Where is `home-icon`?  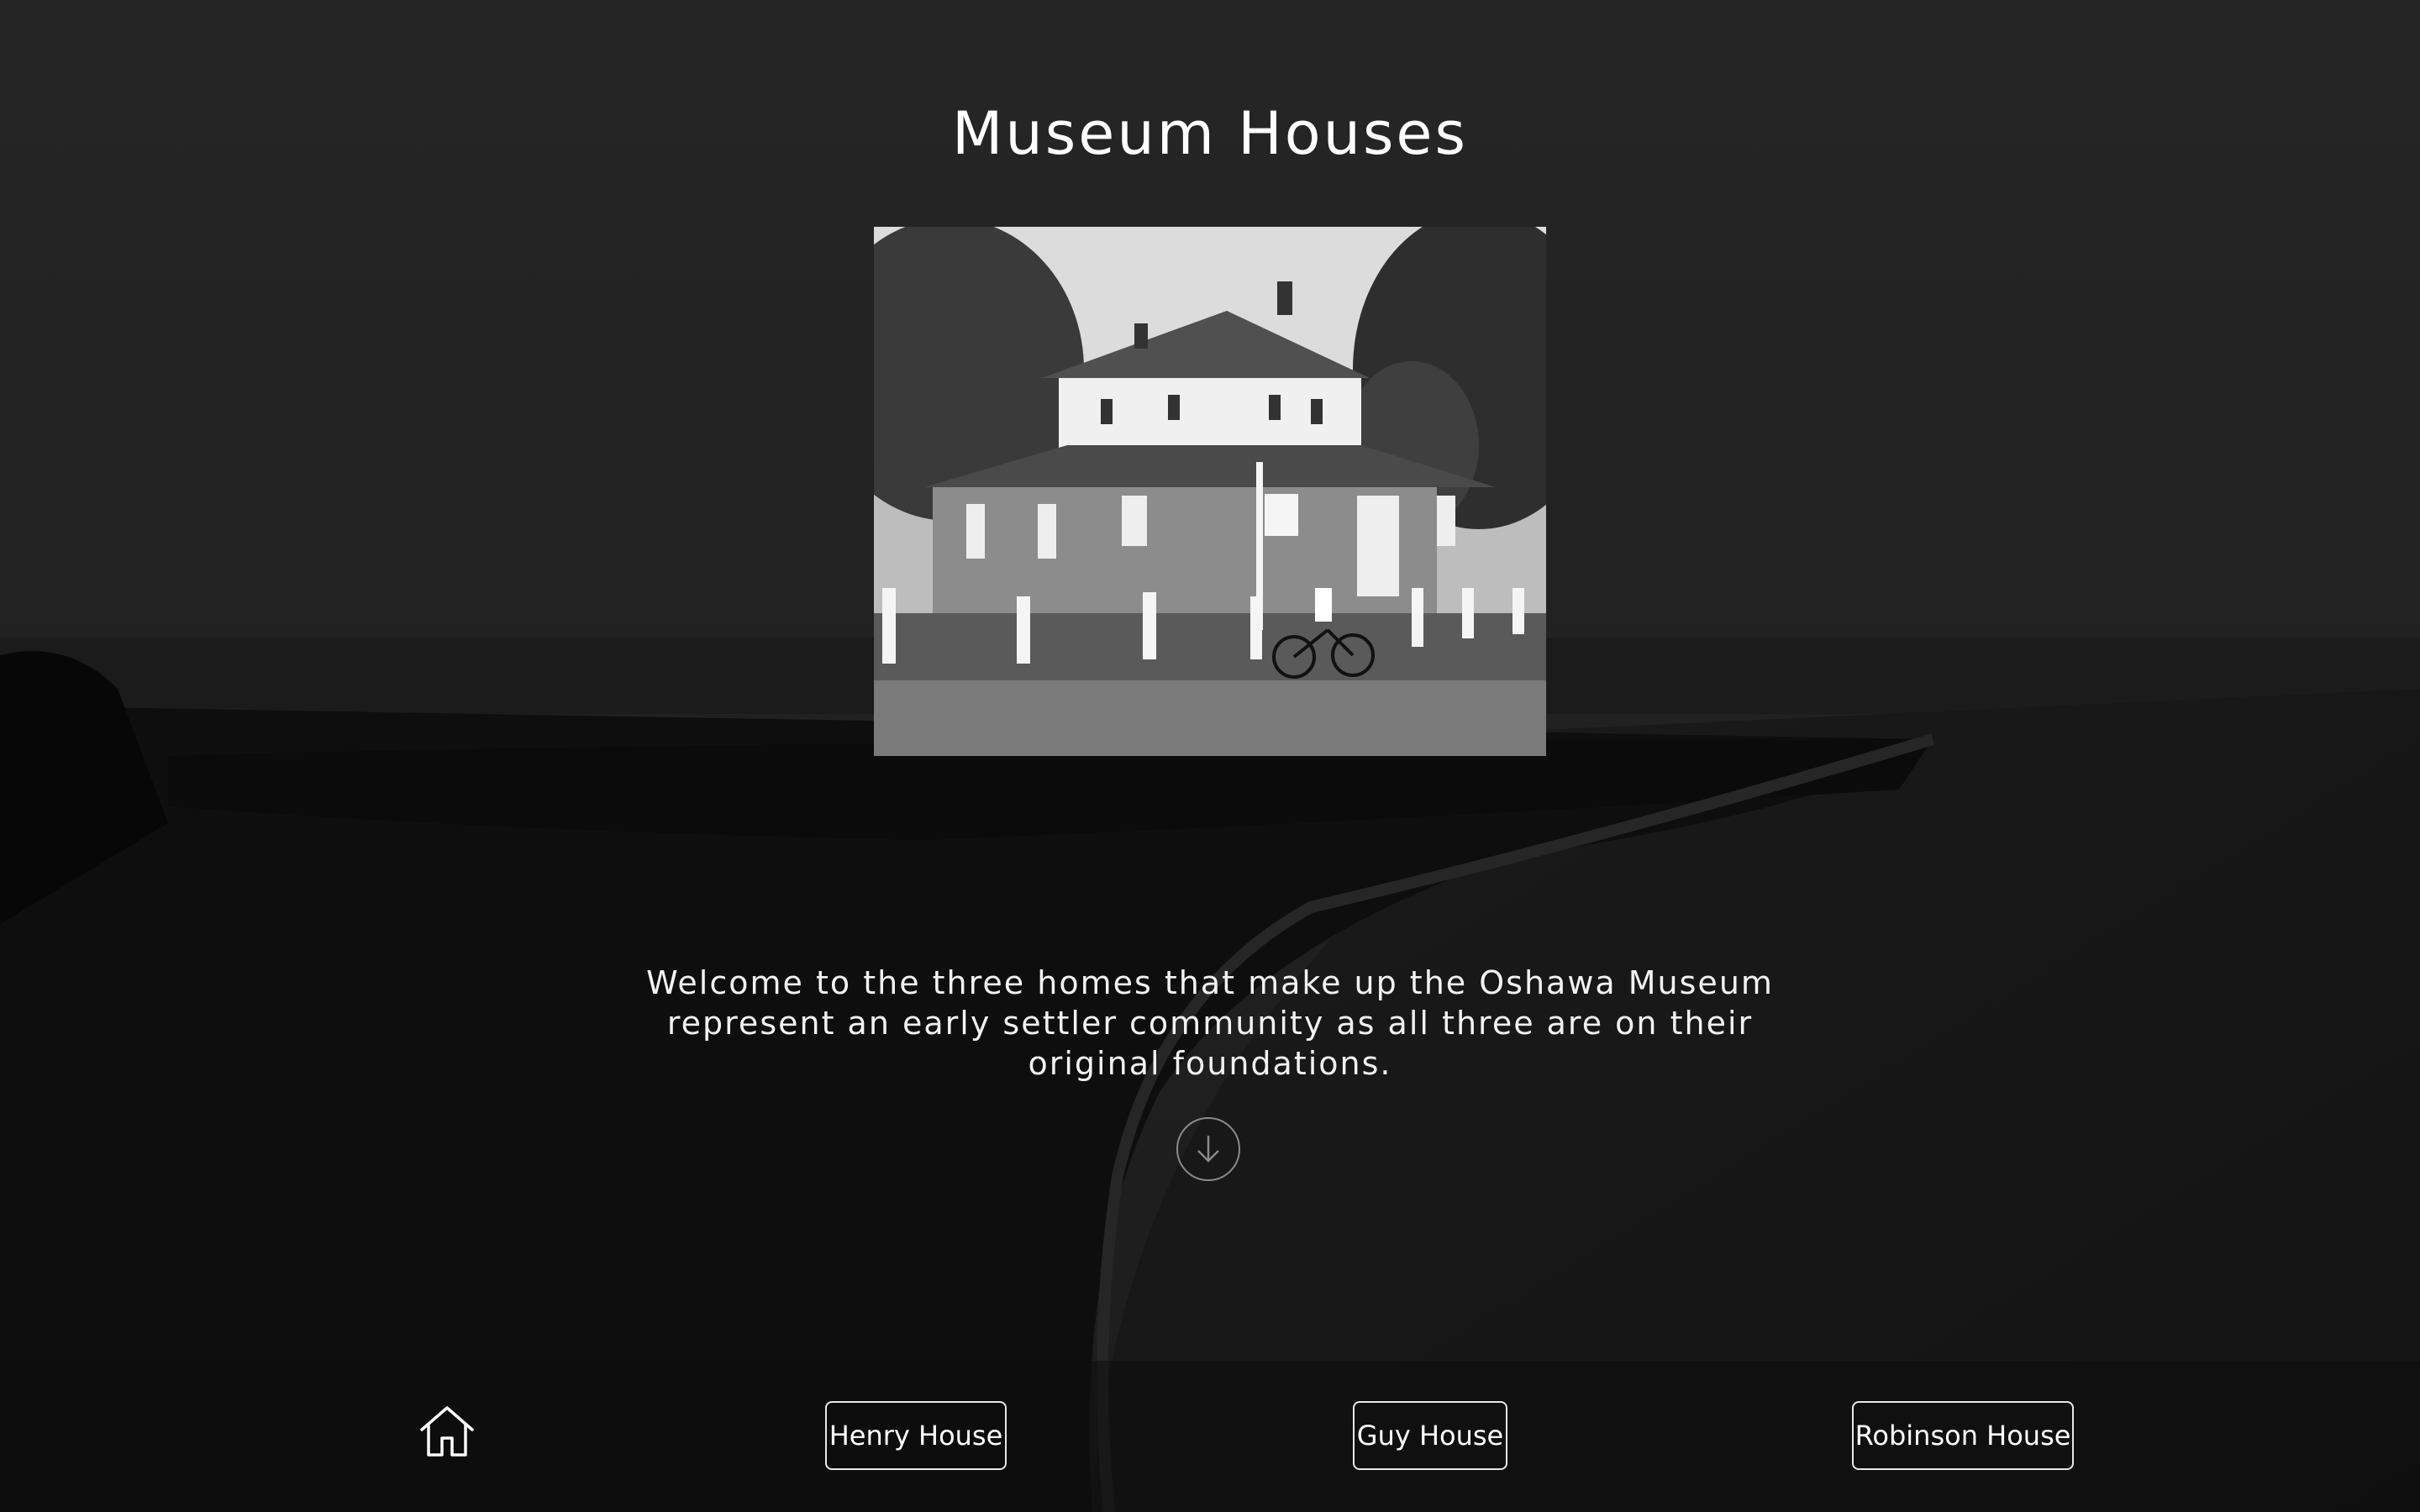
home-icon is located at coordinates (447, 1431).